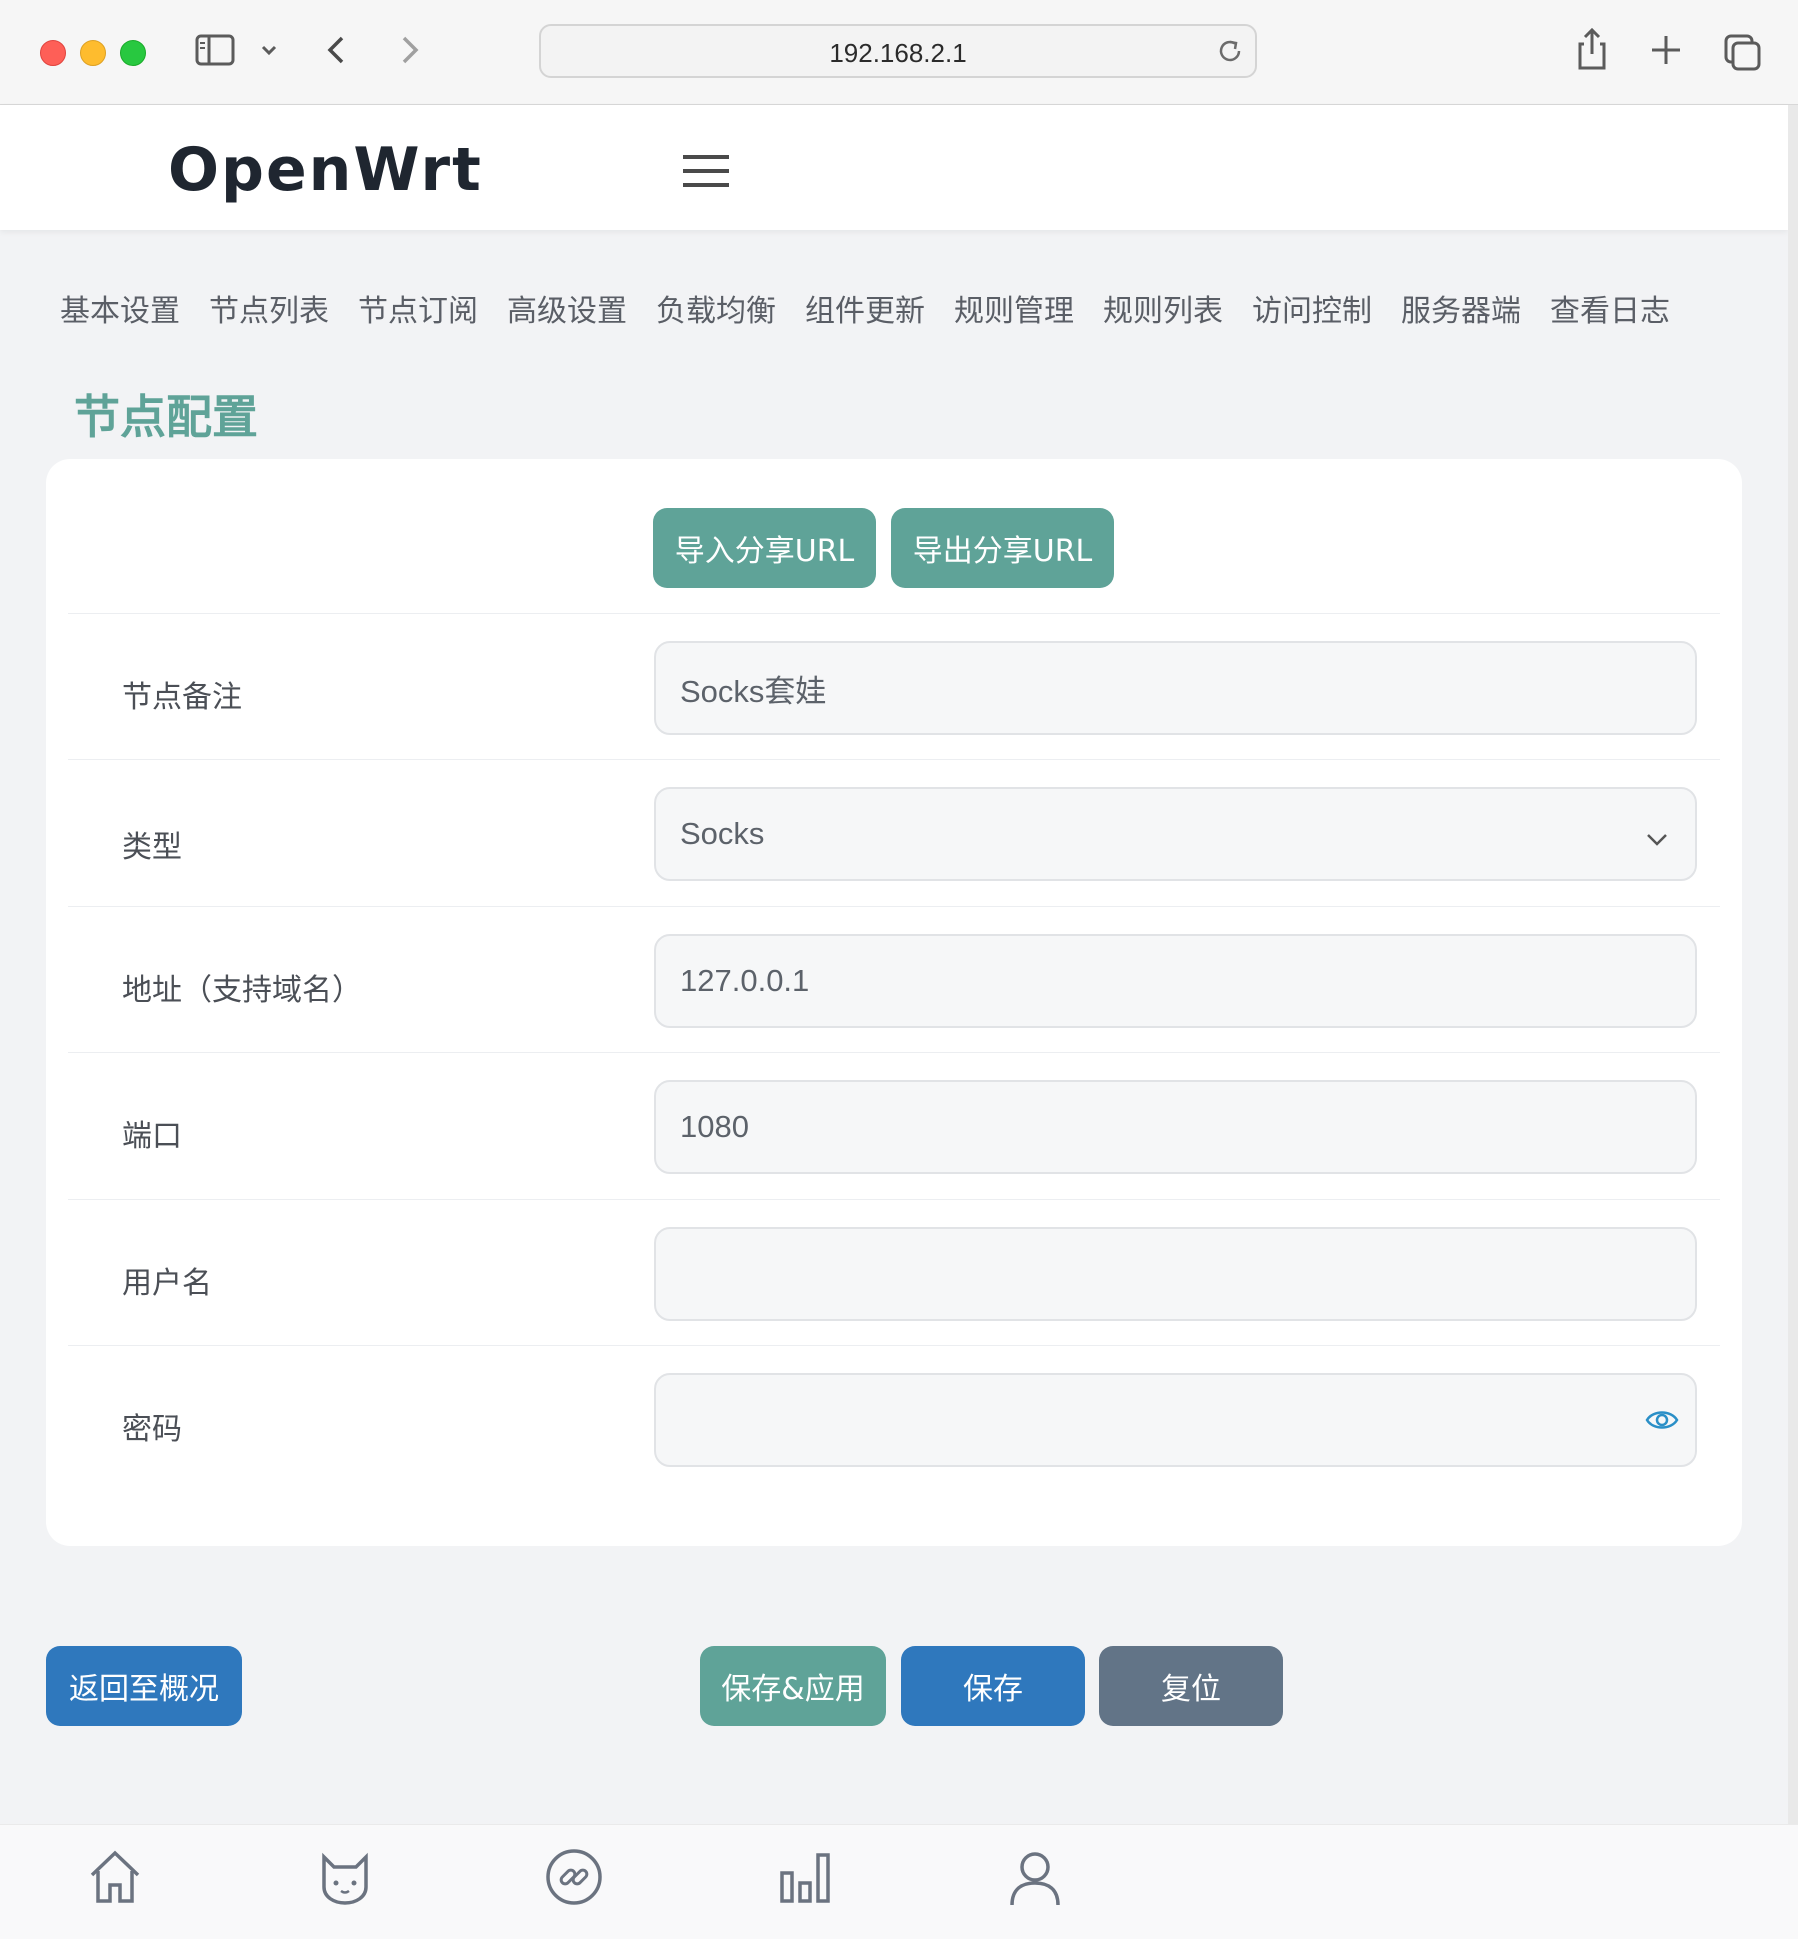 The image size is (1798, 1939). Describe the element at coordinates (1163, 308) in the screenshot. I see `tab-rule-list: 规则列表` at that location.